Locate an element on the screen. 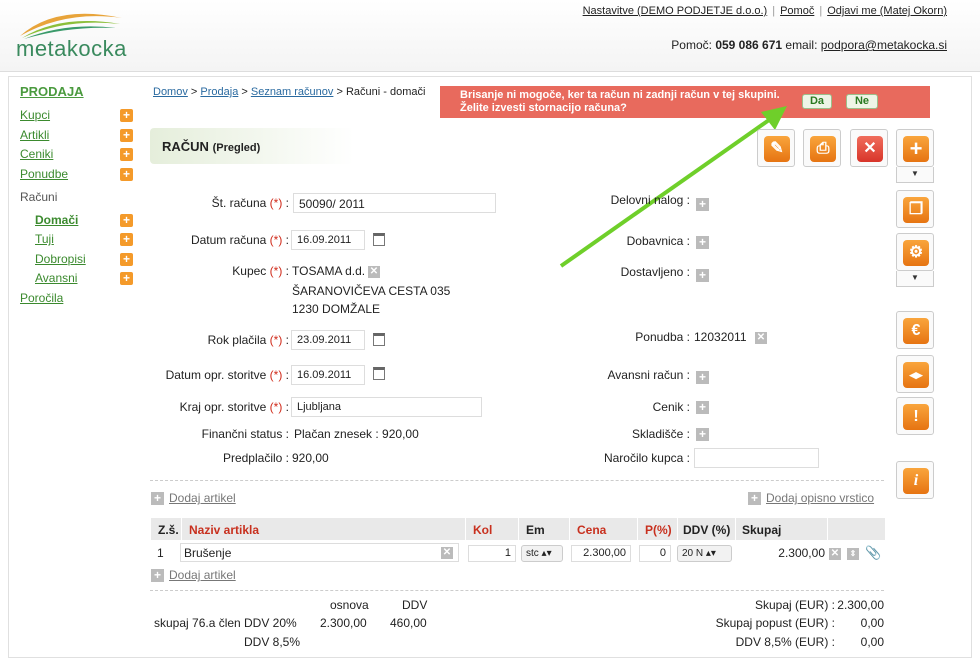 The height and width of the screenshot is (658, 980). delete-button: ✕ is located at coordinates (869, 148).